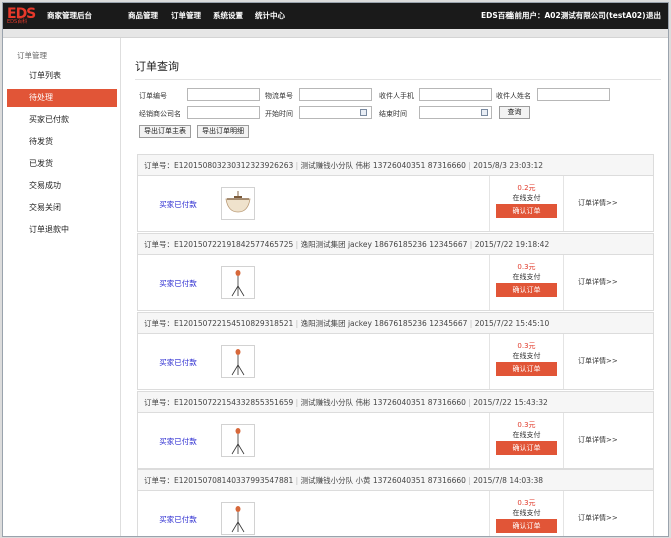 Image resolution: width=671 pixels, height=538 pixels. I want to click on order-team: 逸阳测试集团, so click(323, 323).